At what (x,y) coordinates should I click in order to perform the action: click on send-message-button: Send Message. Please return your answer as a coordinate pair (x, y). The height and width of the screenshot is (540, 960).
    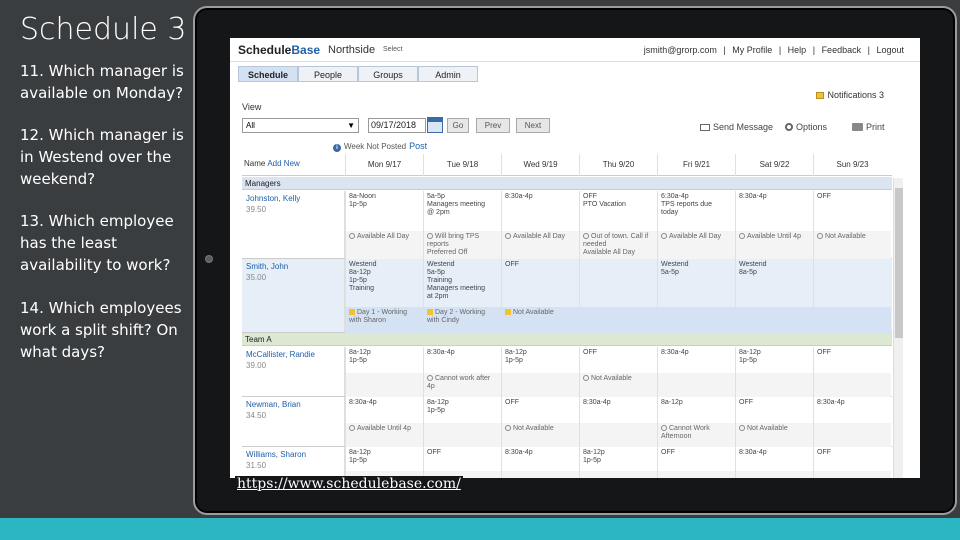
    Looking at the image, I should click on (736, 127).